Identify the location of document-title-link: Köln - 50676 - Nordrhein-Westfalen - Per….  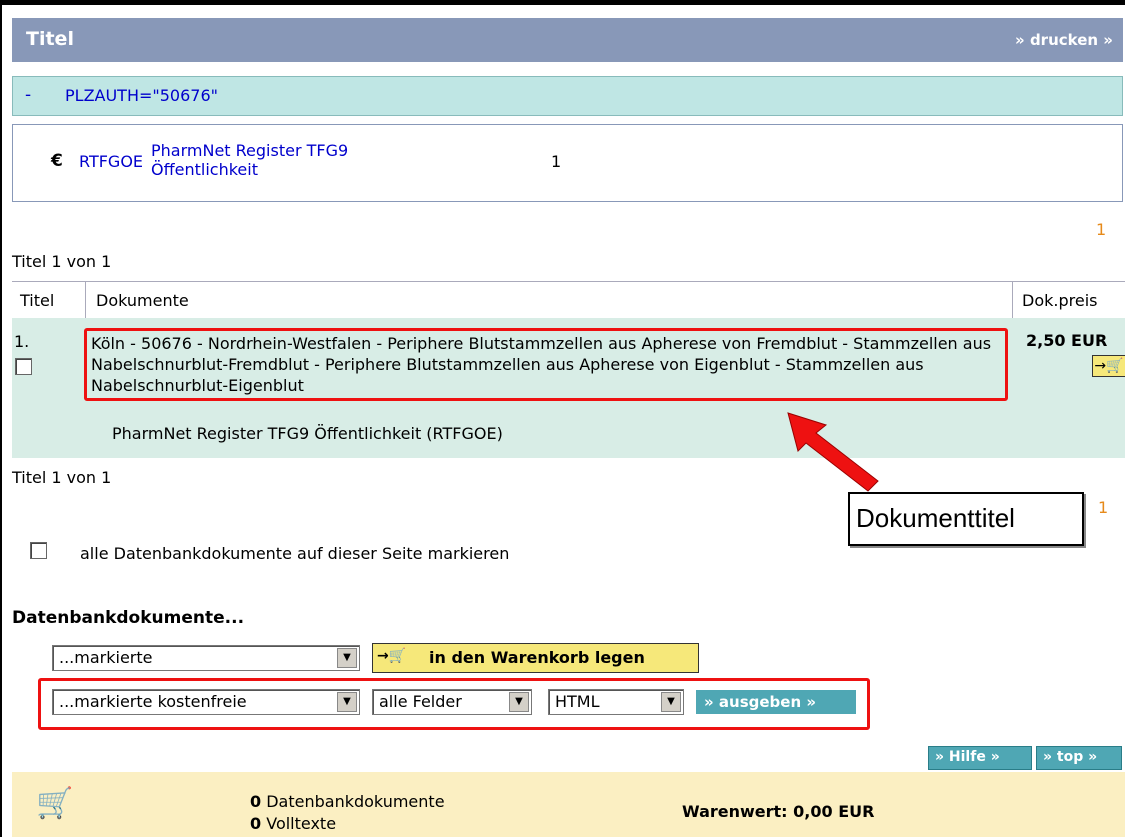
(546, 364).